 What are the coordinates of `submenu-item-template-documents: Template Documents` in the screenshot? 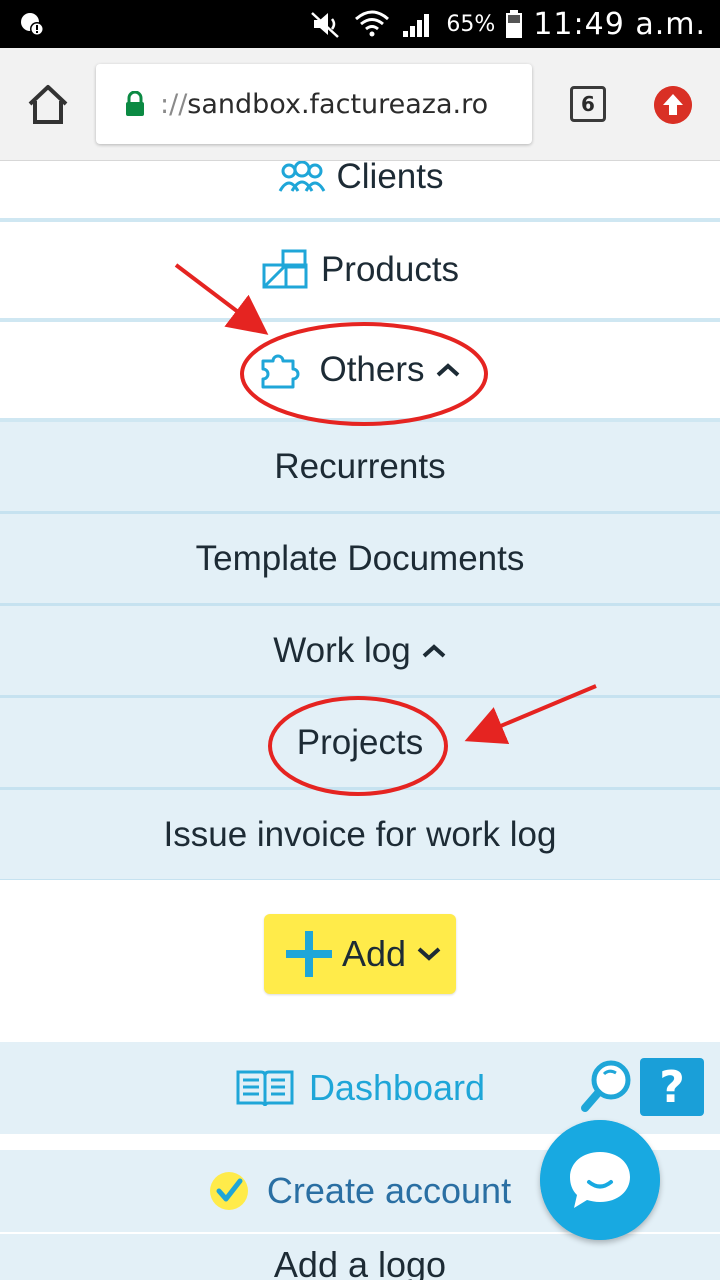 It's located at (360, 560).